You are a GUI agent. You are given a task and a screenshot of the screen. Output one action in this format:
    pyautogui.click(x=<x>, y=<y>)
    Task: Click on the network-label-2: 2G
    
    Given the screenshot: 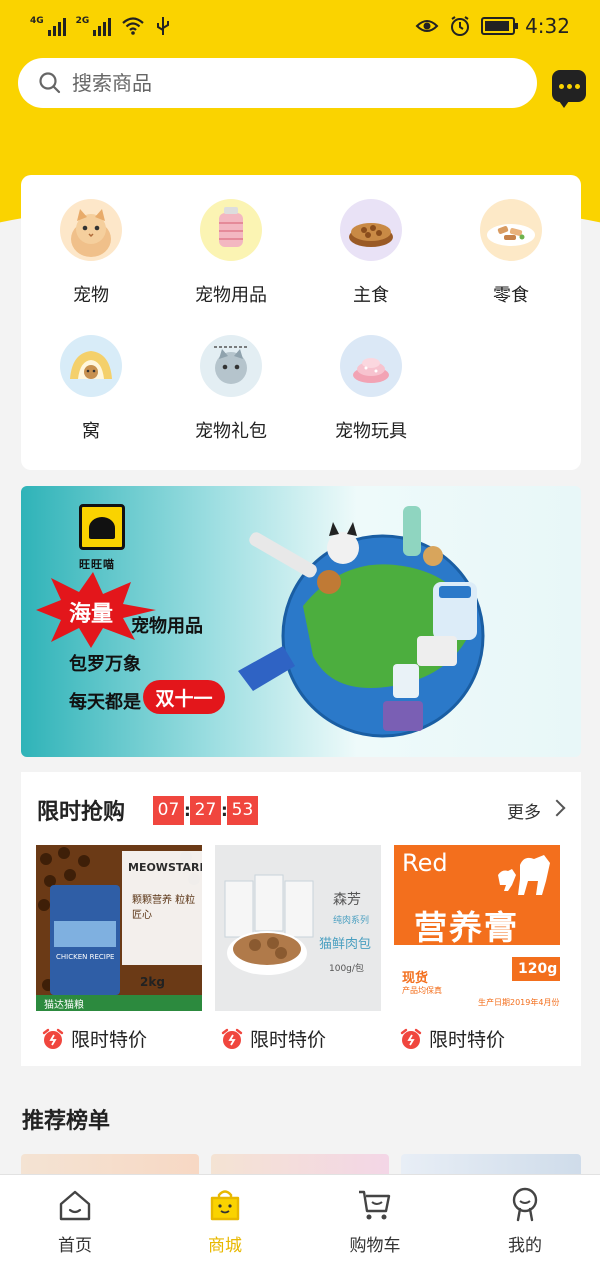 What is the action you would take?
    pyautogui.click(x=82, y=21)
    